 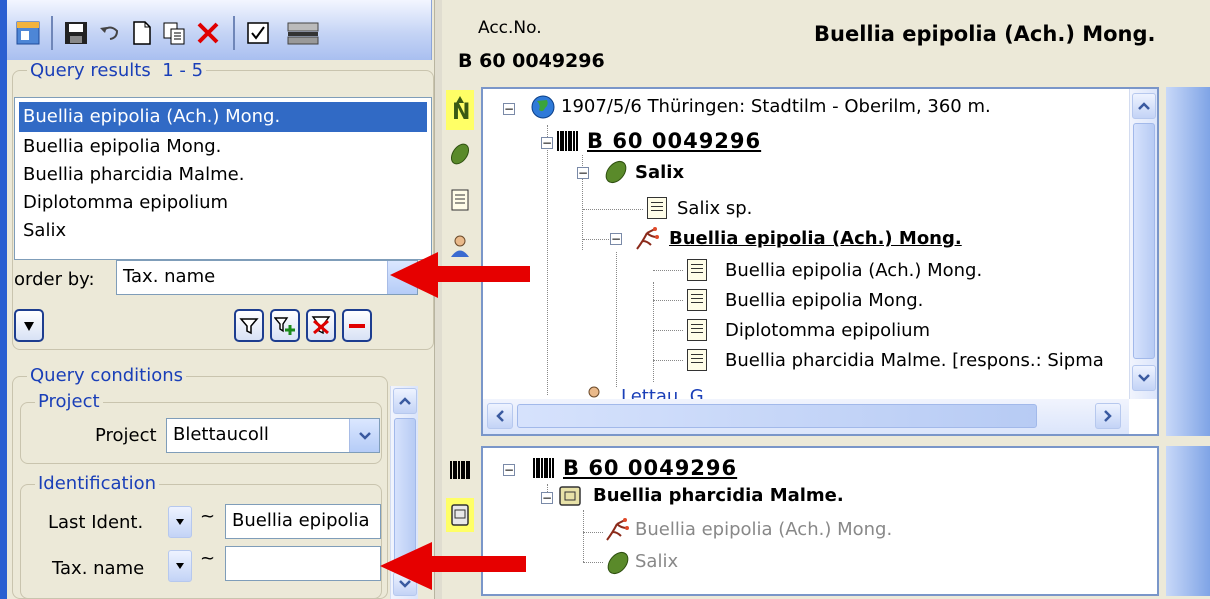 What do you see at coordinates (258, 33) in the screenshot?
I see `checkbox-icon` at bounding box center [258, 33].